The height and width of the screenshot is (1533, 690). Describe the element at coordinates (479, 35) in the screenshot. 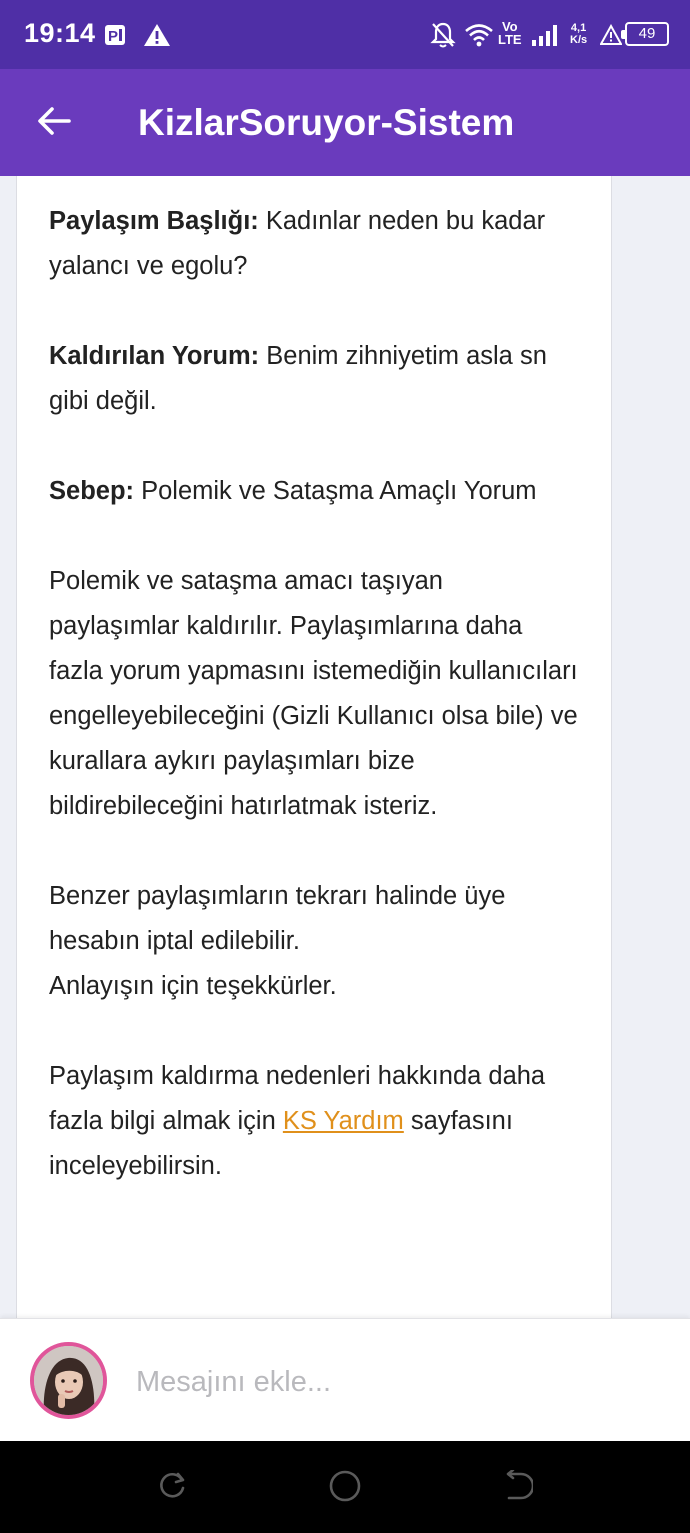

I see `wifi-icon` at that location.